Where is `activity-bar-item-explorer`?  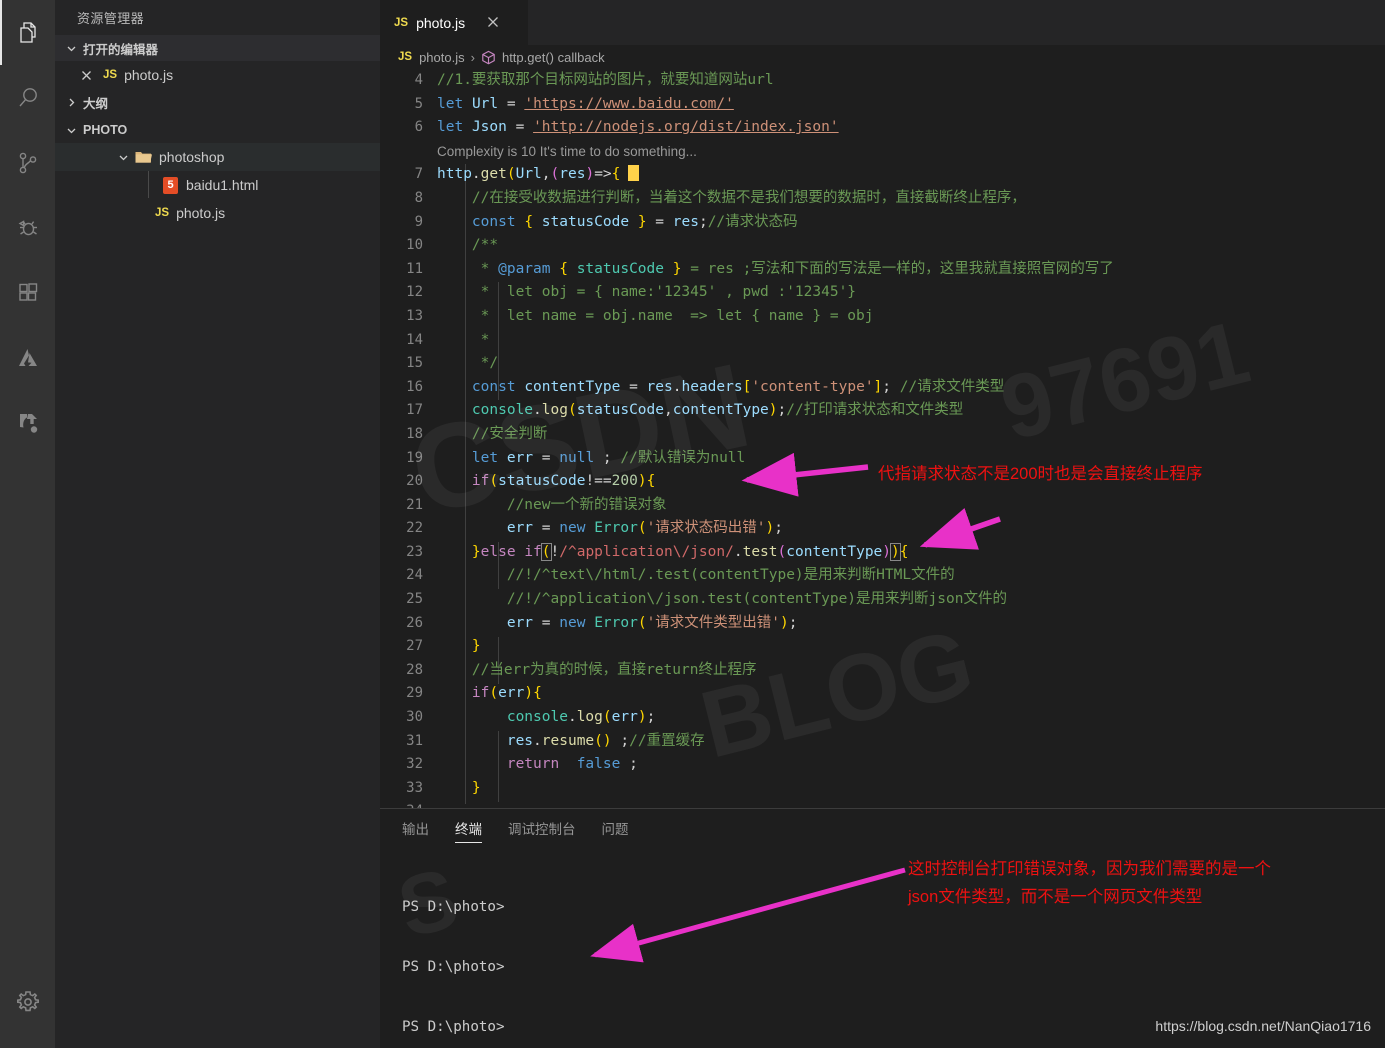 activity-bar-item-explorer is located at coordinates (27, 32).